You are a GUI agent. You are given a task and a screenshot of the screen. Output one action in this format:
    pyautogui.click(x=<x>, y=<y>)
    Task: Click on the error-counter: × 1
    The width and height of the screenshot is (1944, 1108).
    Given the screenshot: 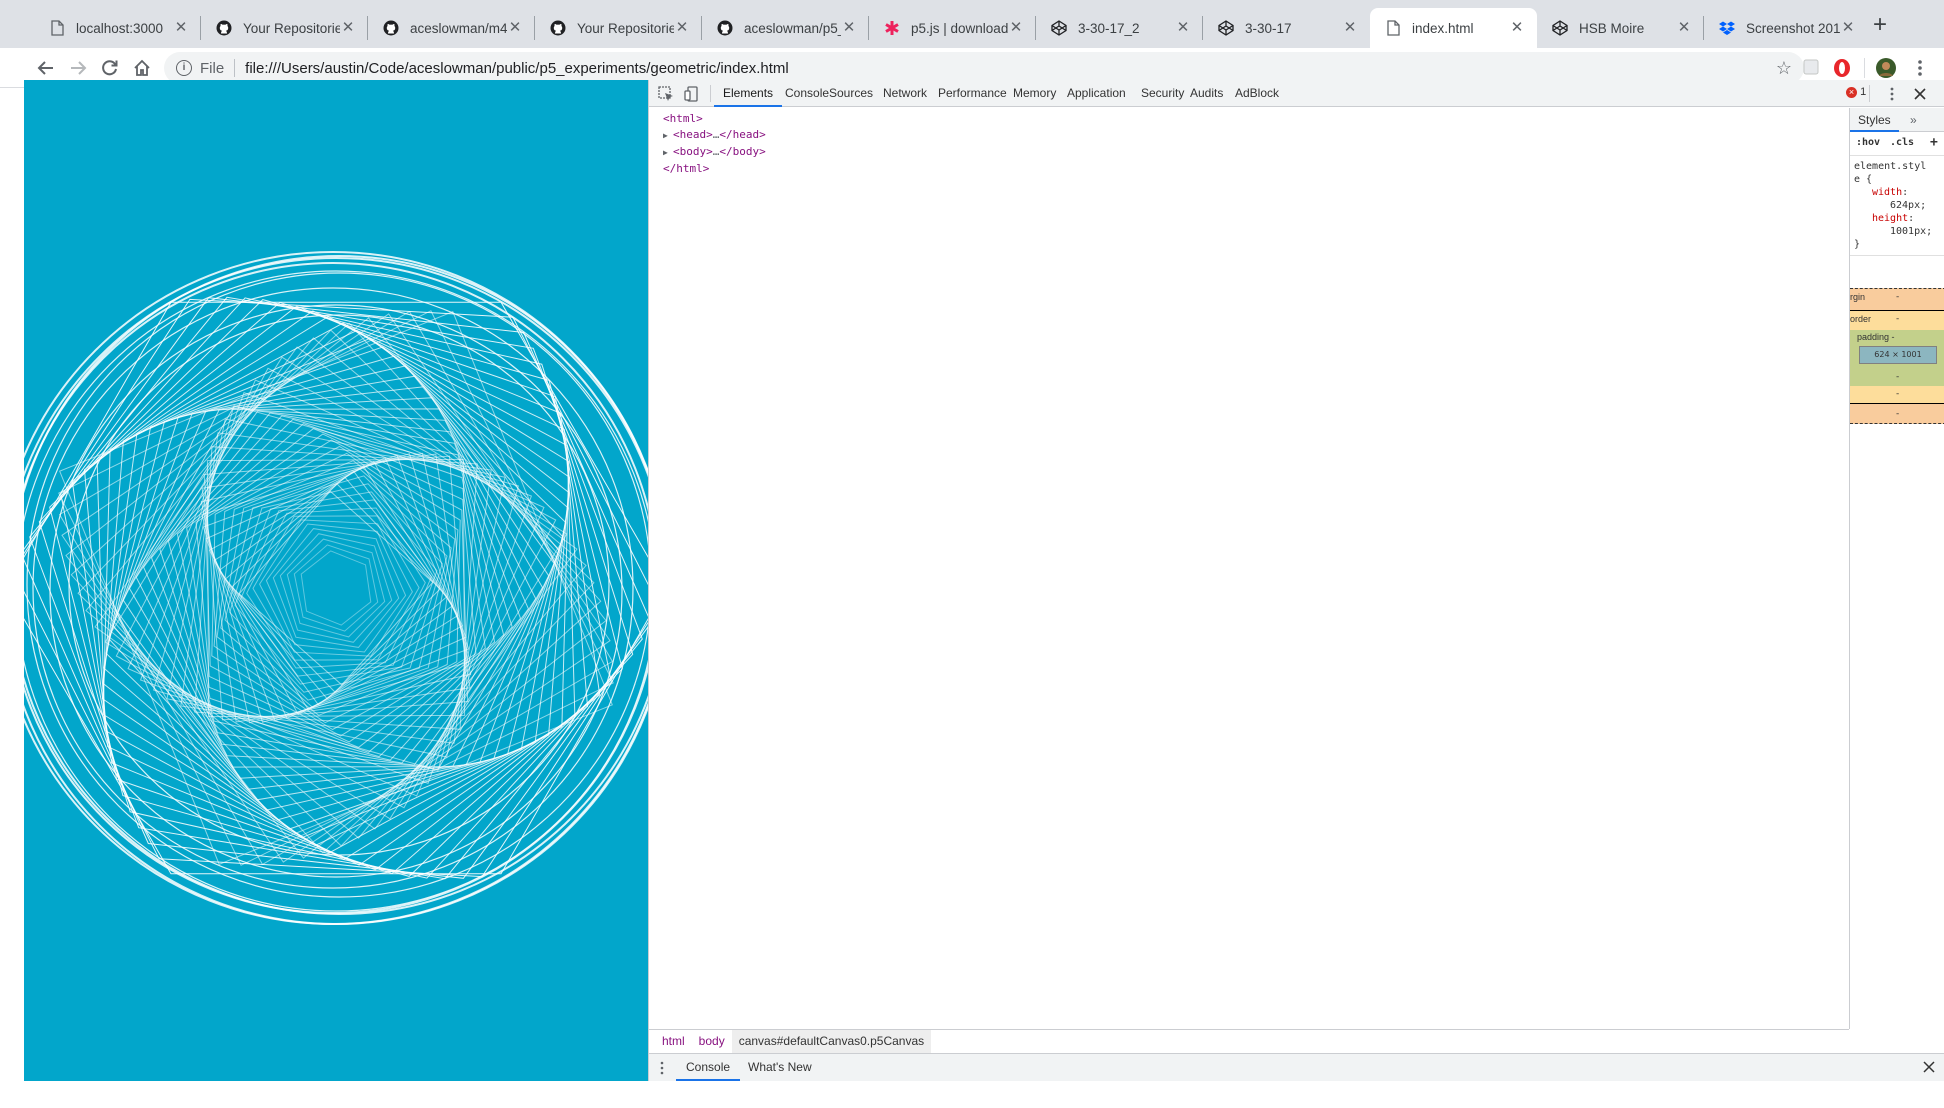 What is the action you would take?
    pyautogui.click(x=1856, y=92)
    